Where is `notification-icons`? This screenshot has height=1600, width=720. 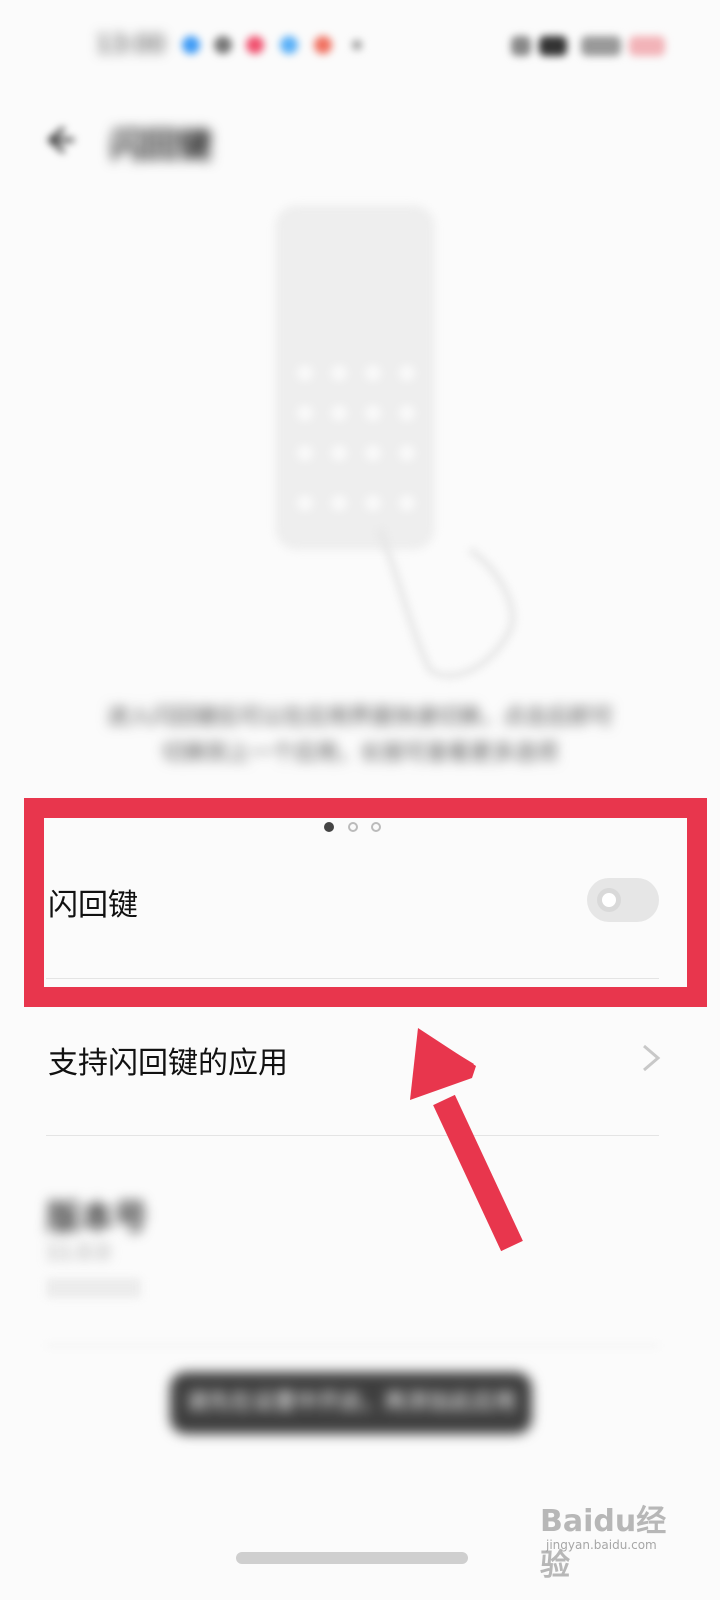 notification-icons is located at coordinates (278, 45).